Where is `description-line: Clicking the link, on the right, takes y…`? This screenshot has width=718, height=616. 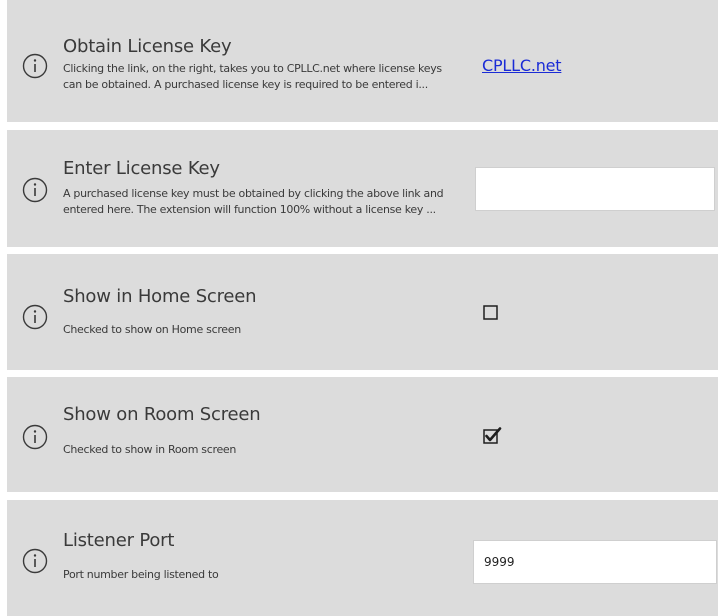 description-line: Clicking the link, on the right, takes y… is located at coordinates (252, 68).